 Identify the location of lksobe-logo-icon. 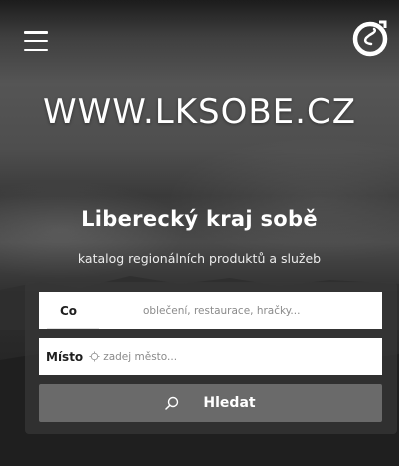
(370, 37).